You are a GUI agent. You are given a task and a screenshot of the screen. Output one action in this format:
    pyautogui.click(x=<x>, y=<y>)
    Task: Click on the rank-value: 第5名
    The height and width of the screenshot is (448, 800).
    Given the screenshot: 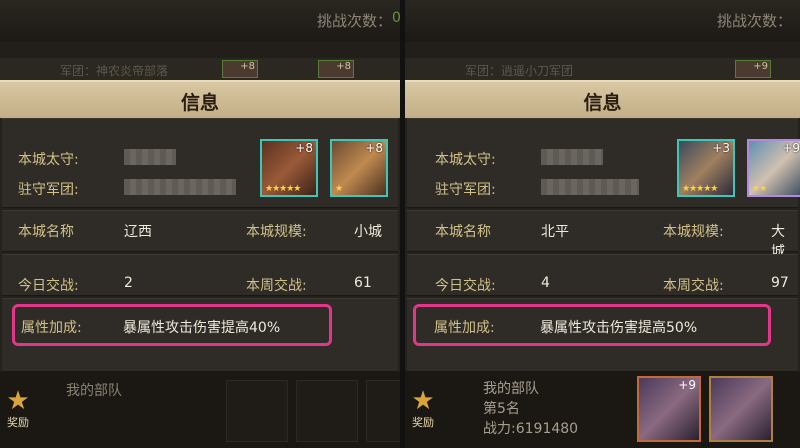 What is the action you would take?
    pyautogui.click(x=501, y=409)
    